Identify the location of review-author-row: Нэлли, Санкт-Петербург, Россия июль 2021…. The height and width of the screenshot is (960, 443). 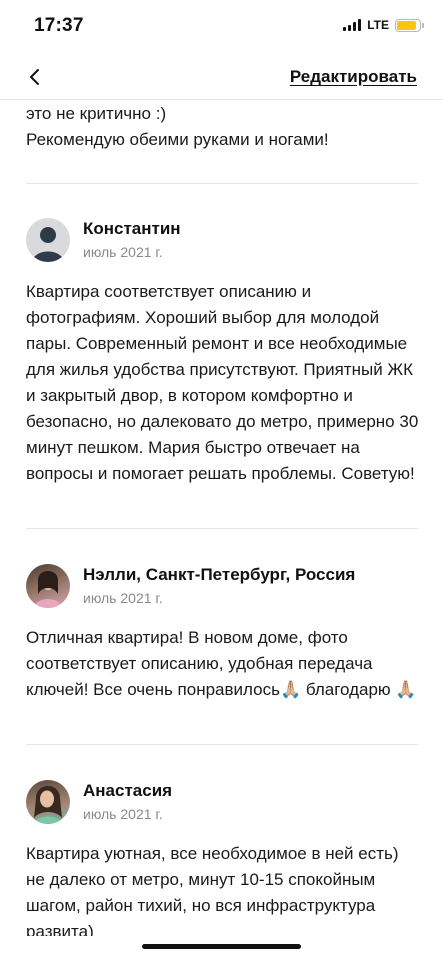
(223, 586).